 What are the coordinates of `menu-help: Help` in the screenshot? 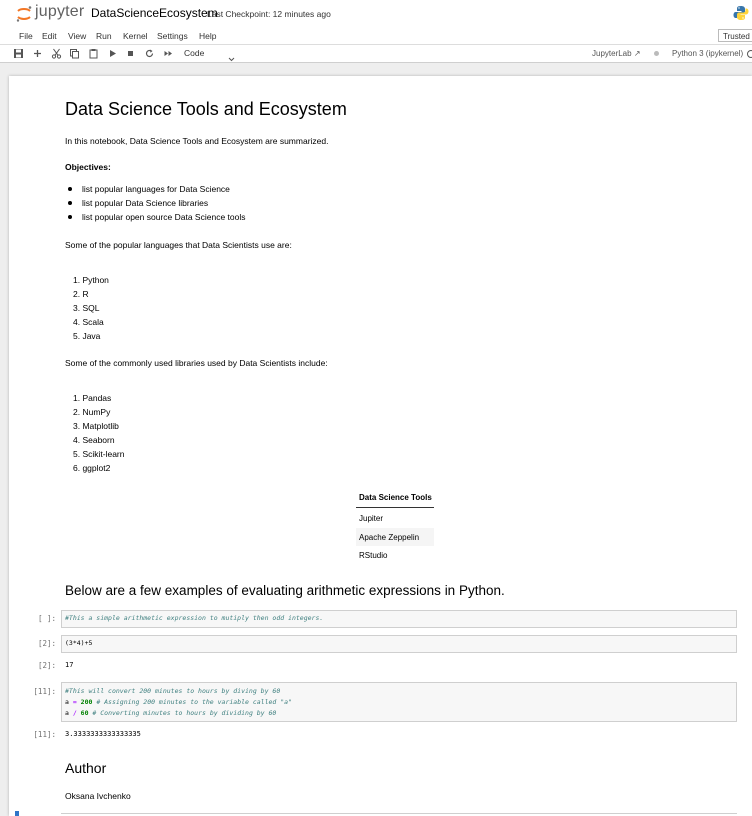 It's located at (207, 36).